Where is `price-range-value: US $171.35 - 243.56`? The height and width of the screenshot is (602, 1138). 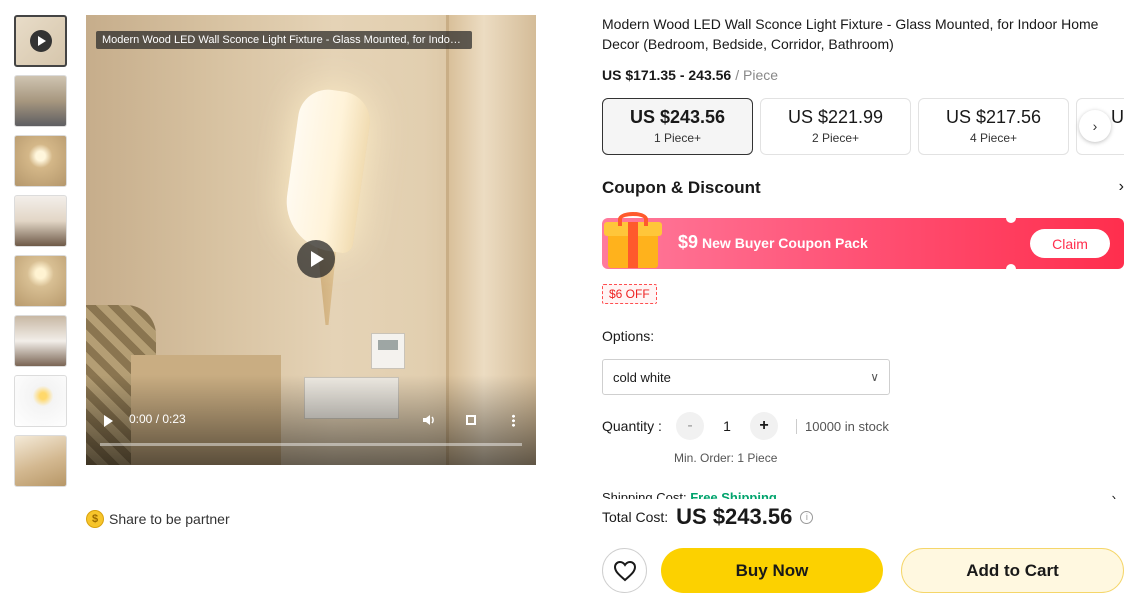 price-range-value: US $171.35 - 243.56 is located at coordinates (667, 75).